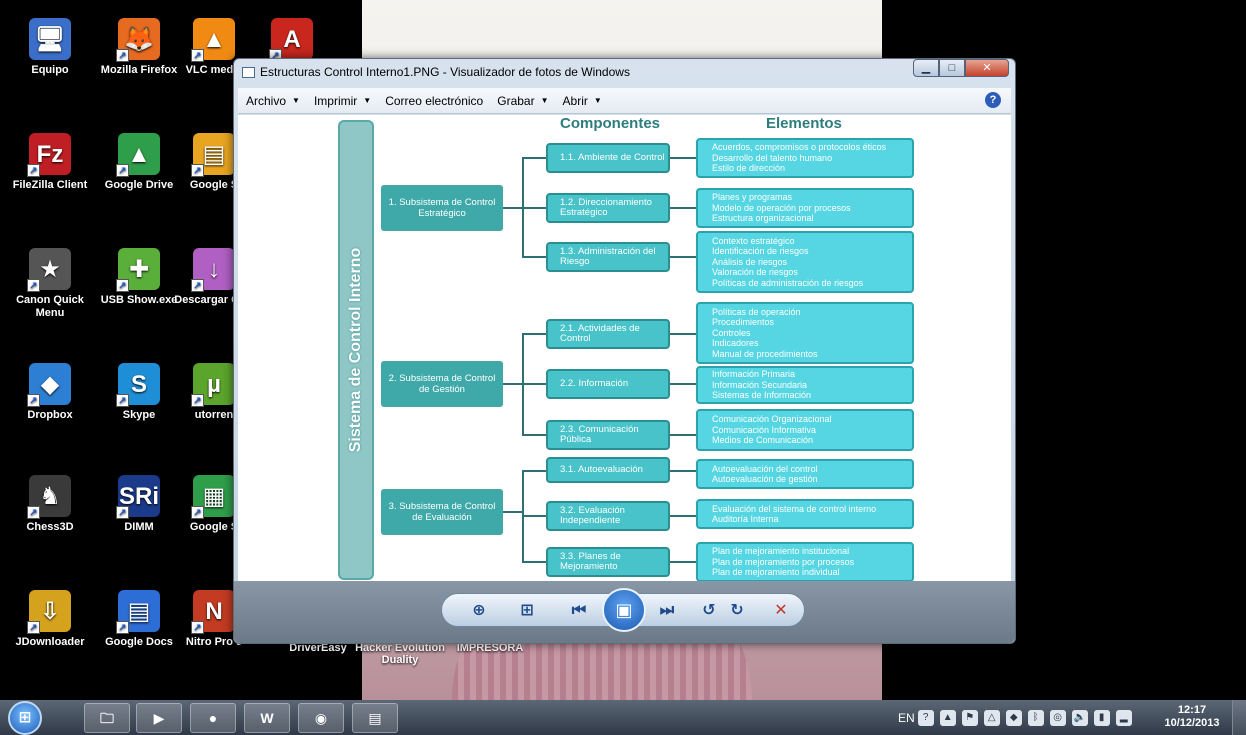 The height and width of the screenshot is (735, 1246). I want to click on signal-icon: ▂, so click(1123, 718).